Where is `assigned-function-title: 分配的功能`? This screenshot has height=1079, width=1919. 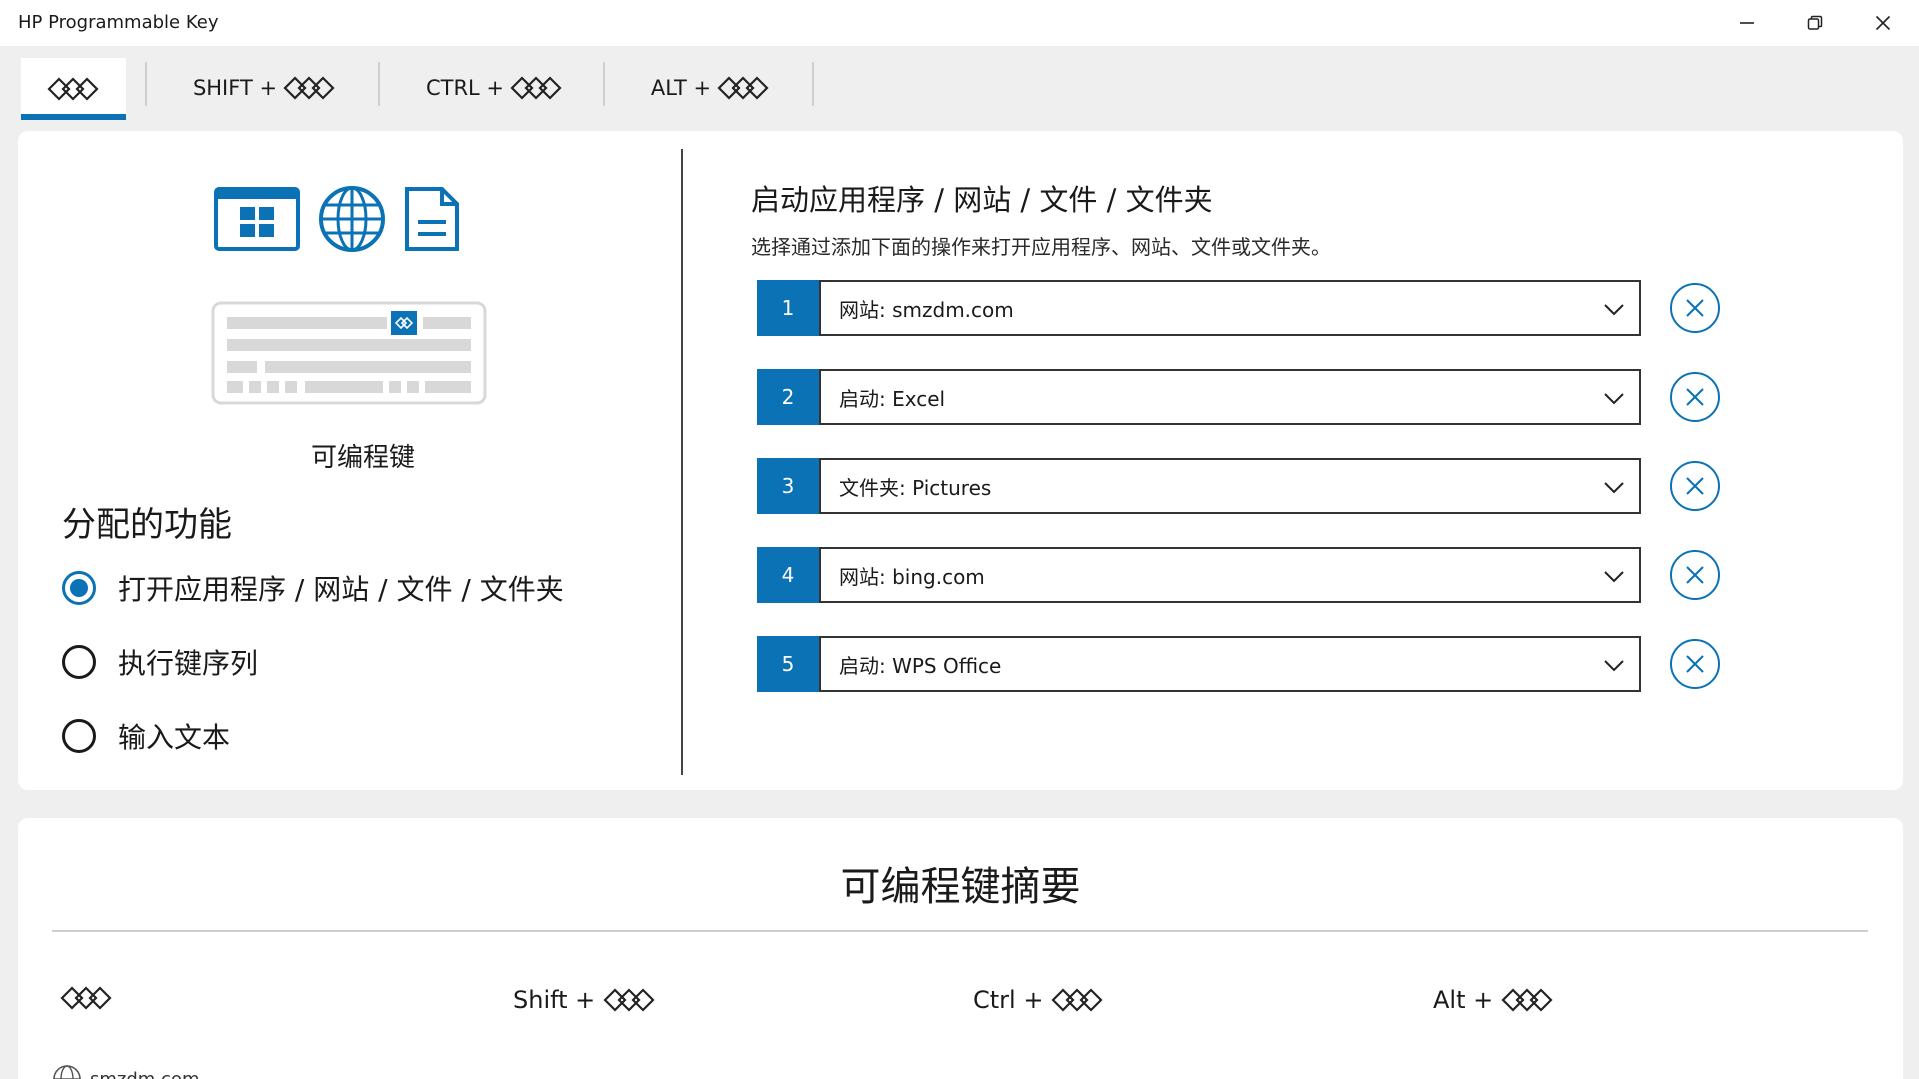
assigned-function-title: 分配的功能 is located at coordinates (147, 525).